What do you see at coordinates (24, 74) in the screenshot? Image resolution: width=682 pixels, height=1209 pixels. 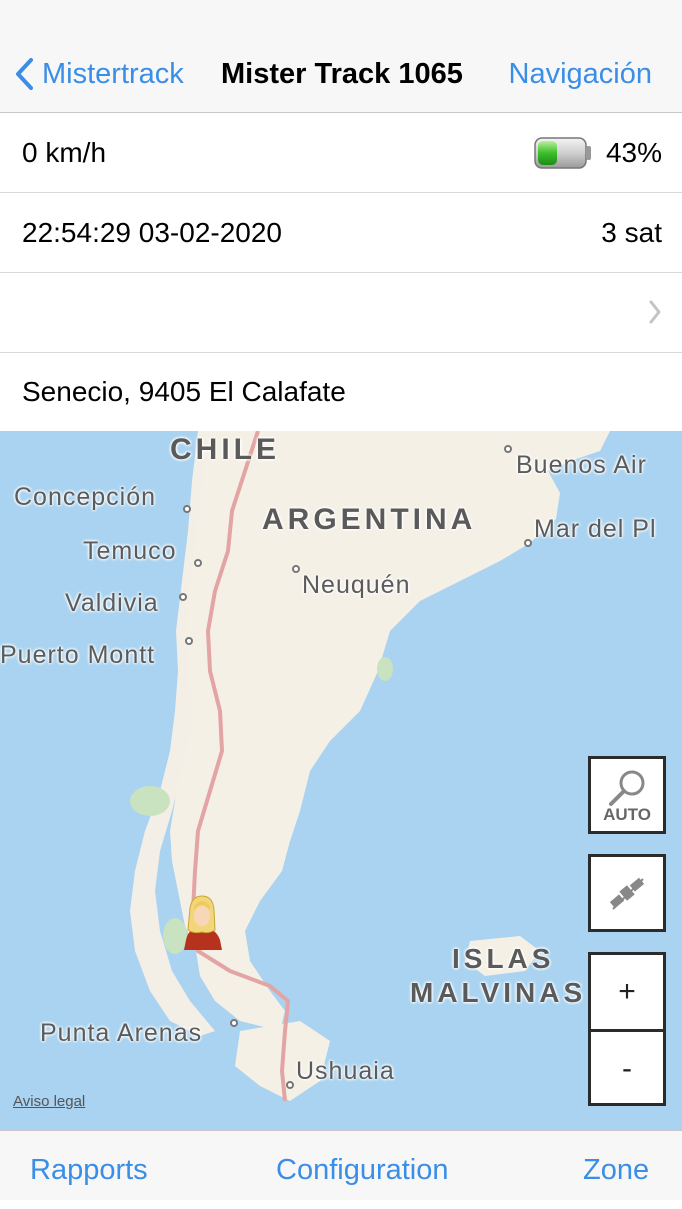 I see `chevron-left-icon` at bounding box center [24, 74].